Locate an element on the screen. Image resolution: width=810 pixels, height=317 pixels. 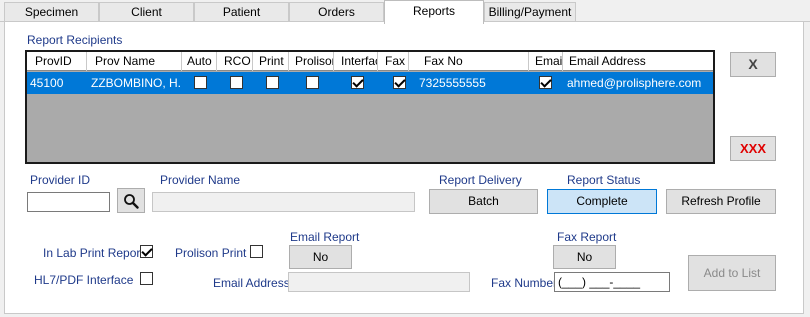
email-report-label: Email Report is located at coordinates (325, 237).